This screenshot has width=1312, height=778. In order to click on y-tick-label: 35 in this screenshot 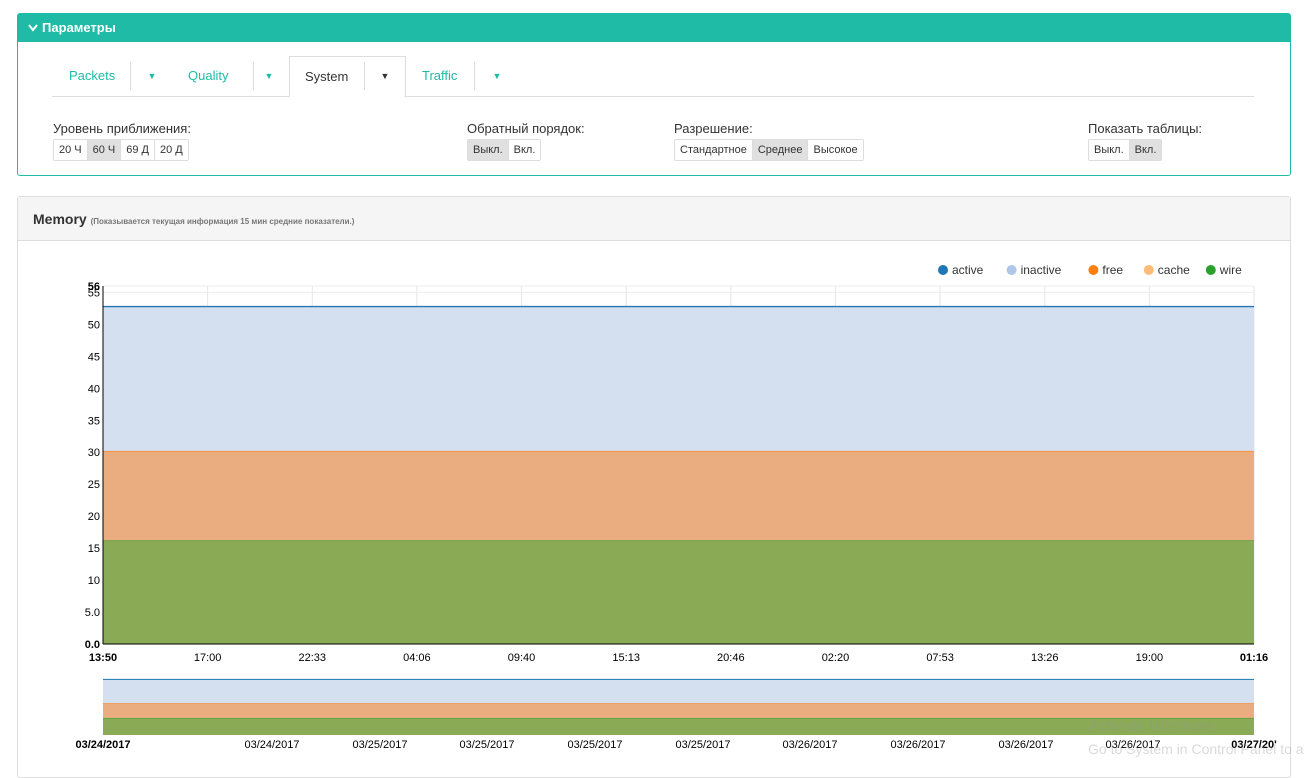, I will do `click(94, 421)`.